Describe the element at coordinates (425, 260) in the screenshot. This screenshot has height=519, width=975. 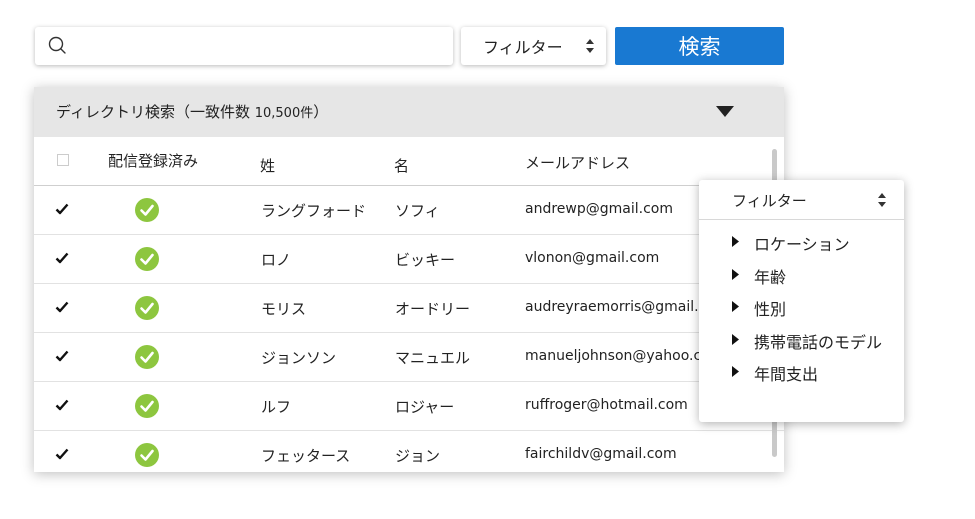
I see `first-name-cell: ビッキー` at that location.